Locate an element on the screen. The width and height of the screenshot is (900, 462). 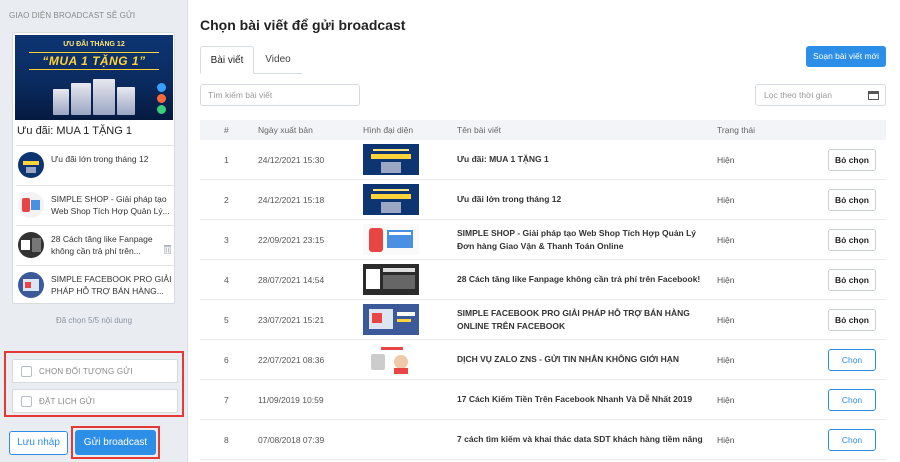
list-item: Ưu đãi lớn trong tháng 12 is located at coordinates (96, 163).